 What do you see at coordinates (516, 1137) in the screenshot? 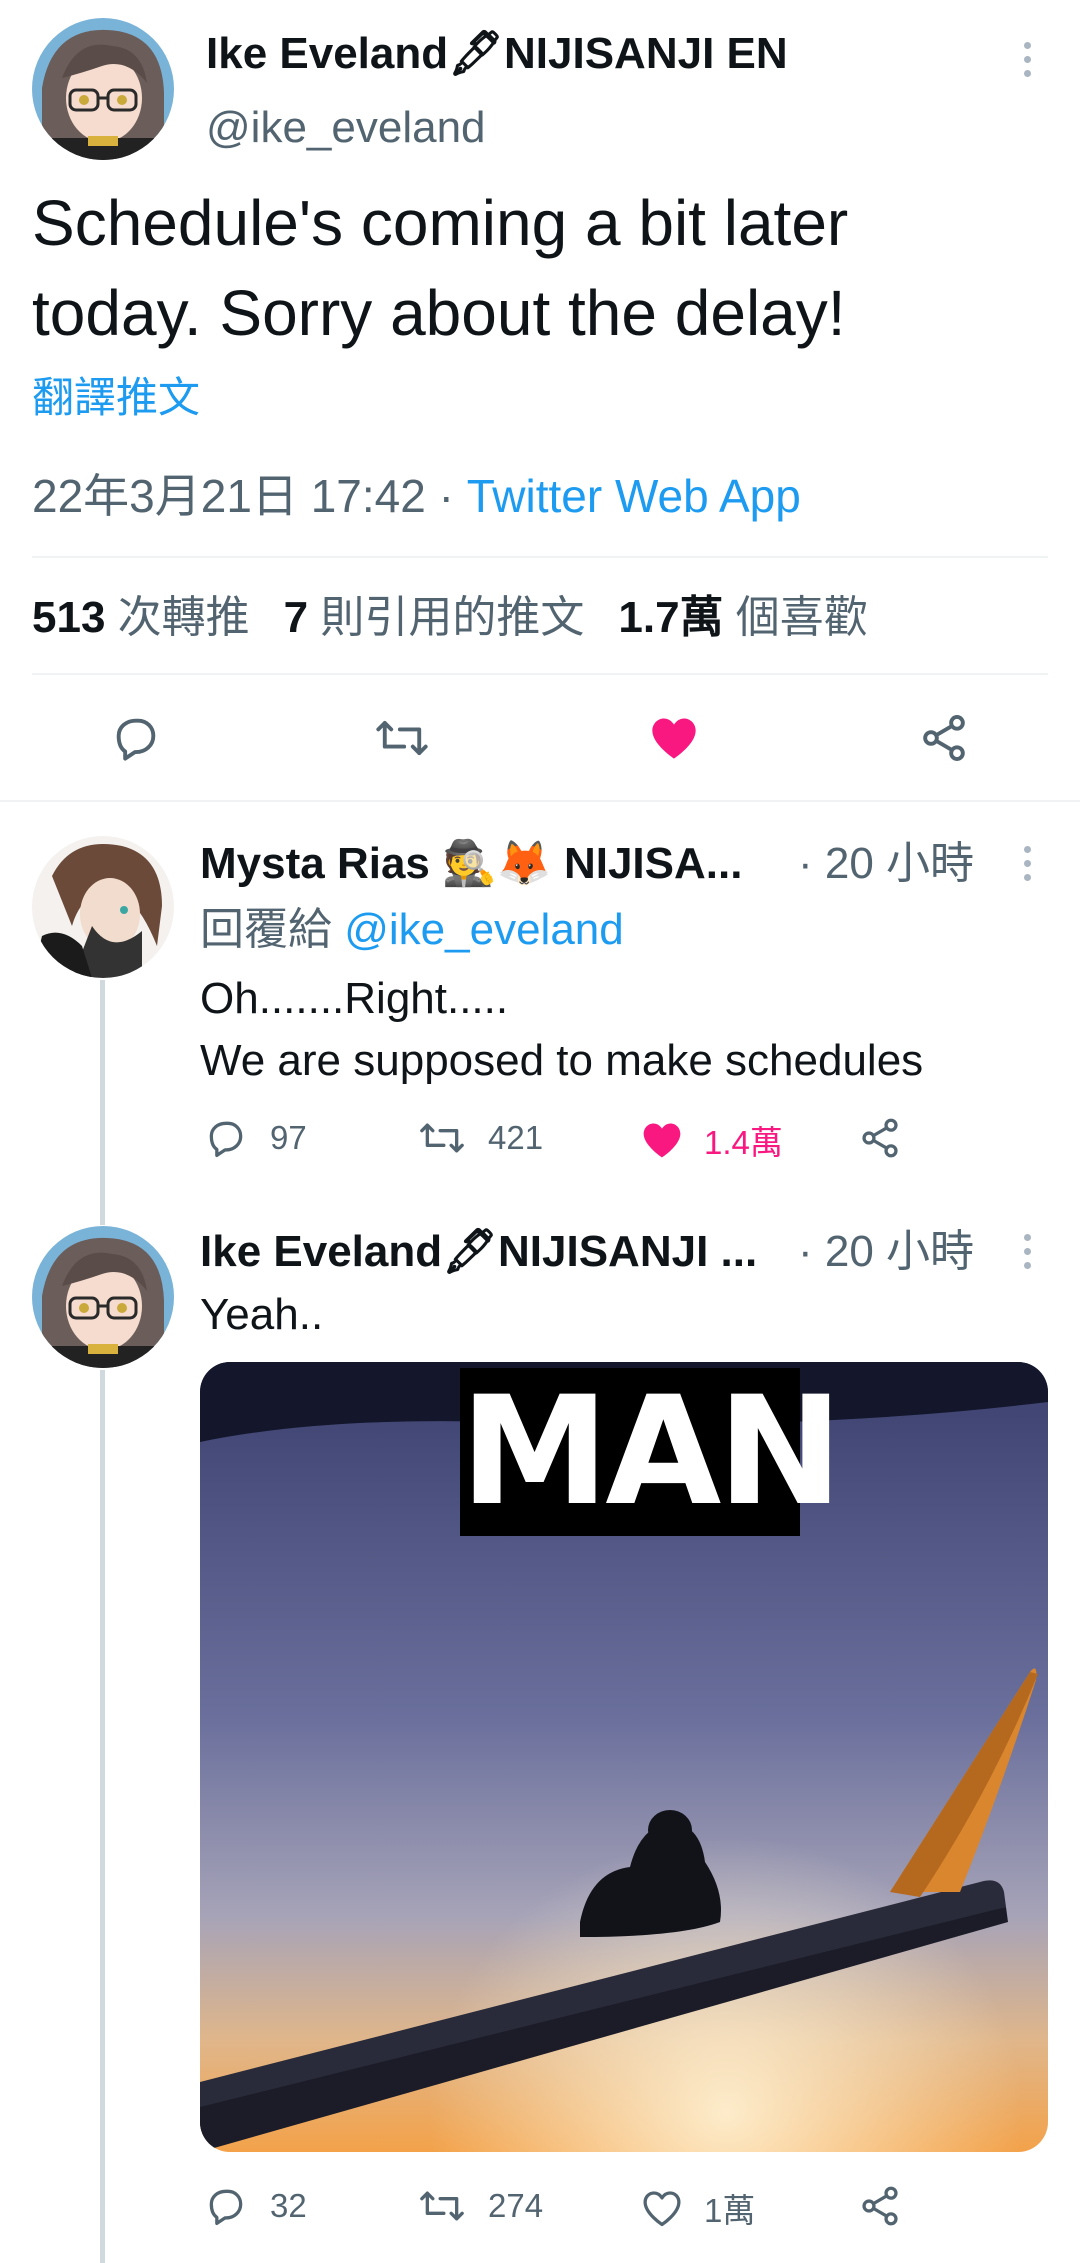
I see `retweet-count: 421` at bounding box center [516, 1137].